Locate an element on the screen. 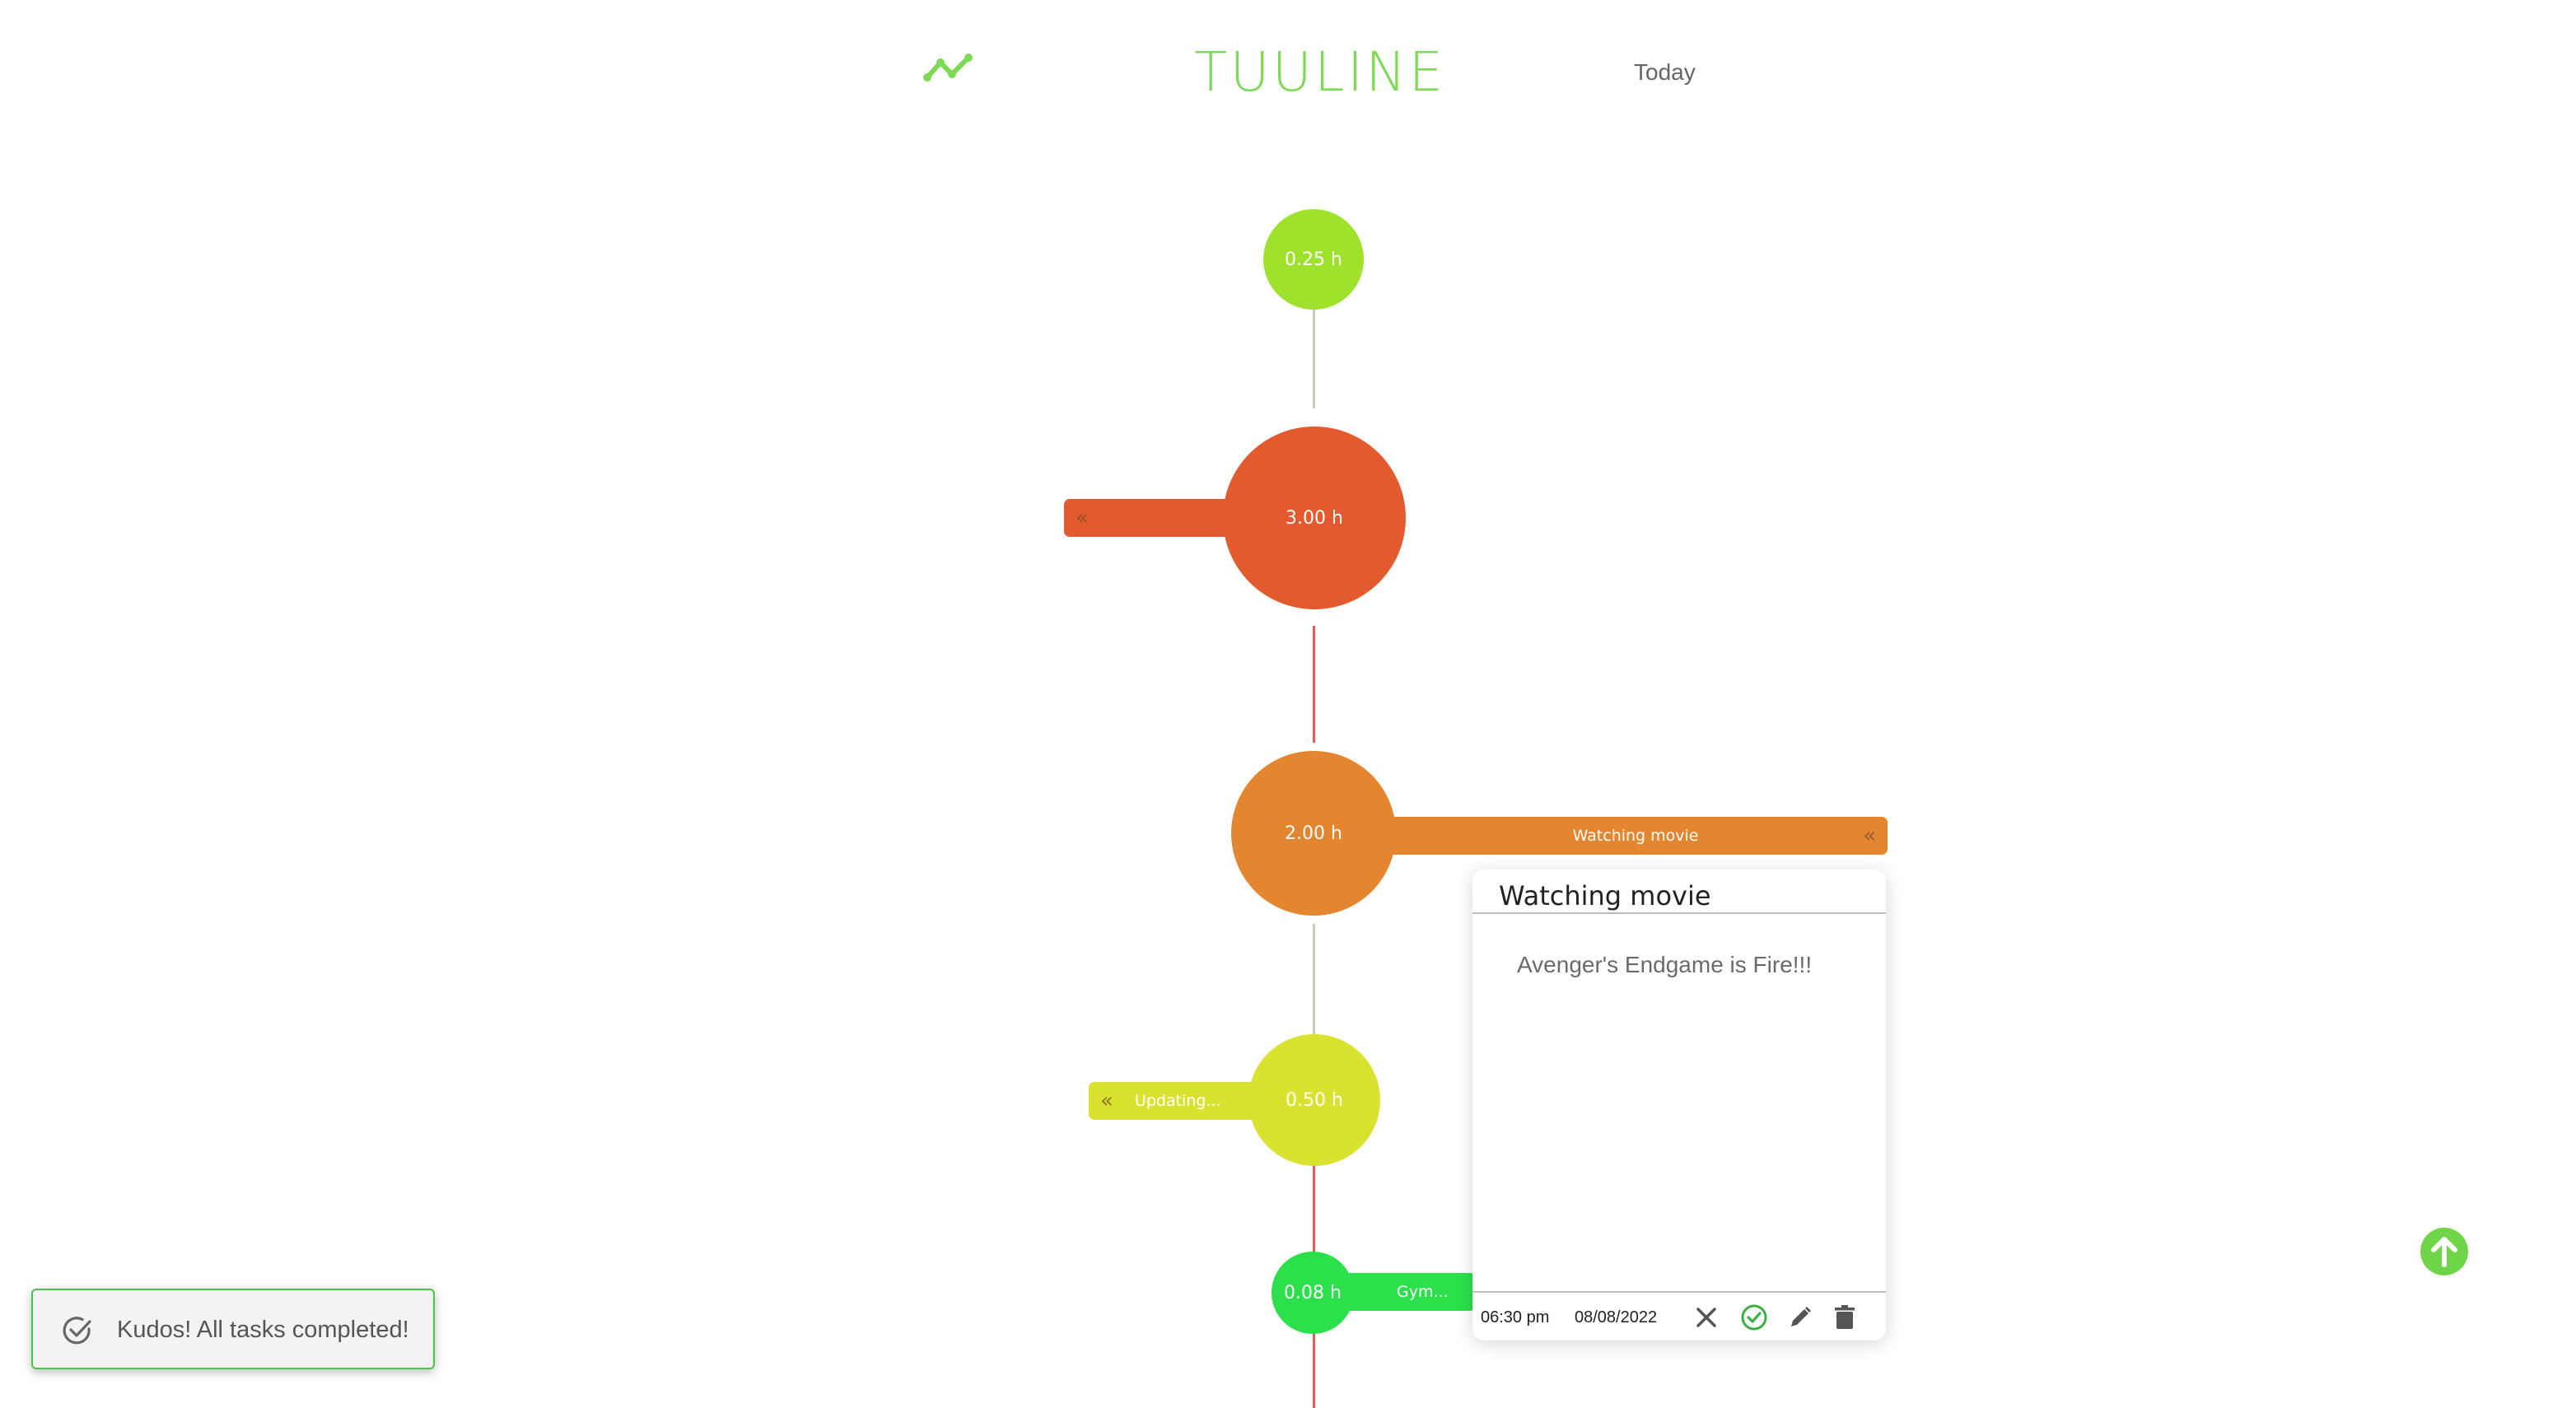 This screenshot has width=2576, height=1408. timeline-node: 2.00 h is located at coordinates (1313, 834).